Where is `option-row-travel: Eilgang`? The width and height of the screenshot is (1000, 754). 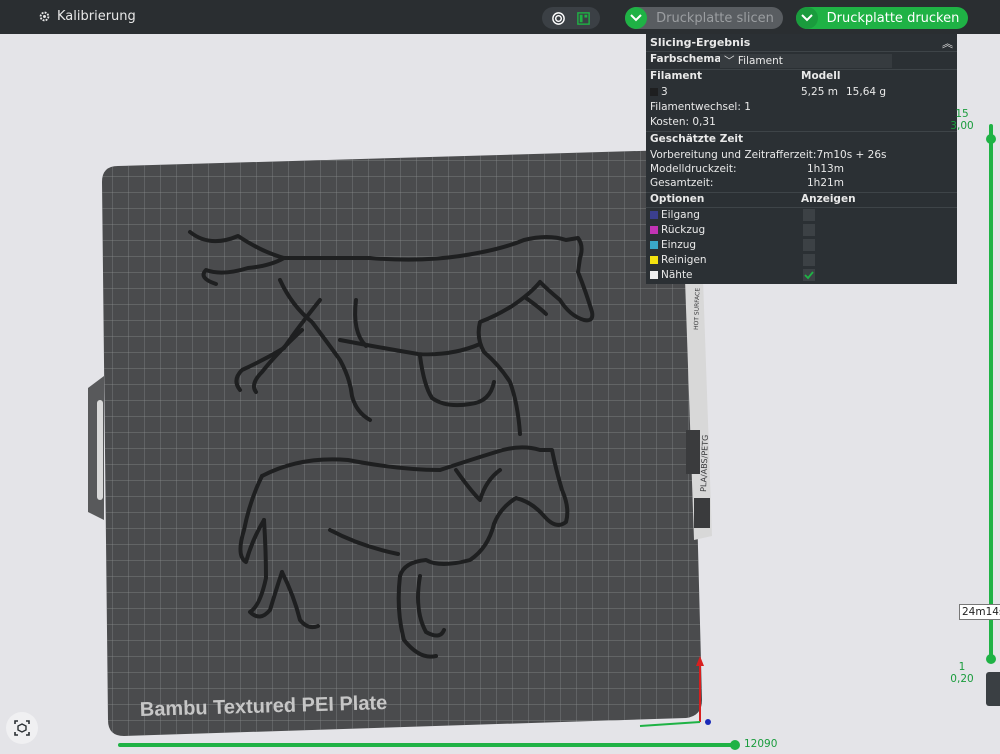 option-row-travel: Eilgang is located at coordinates (801, 215).